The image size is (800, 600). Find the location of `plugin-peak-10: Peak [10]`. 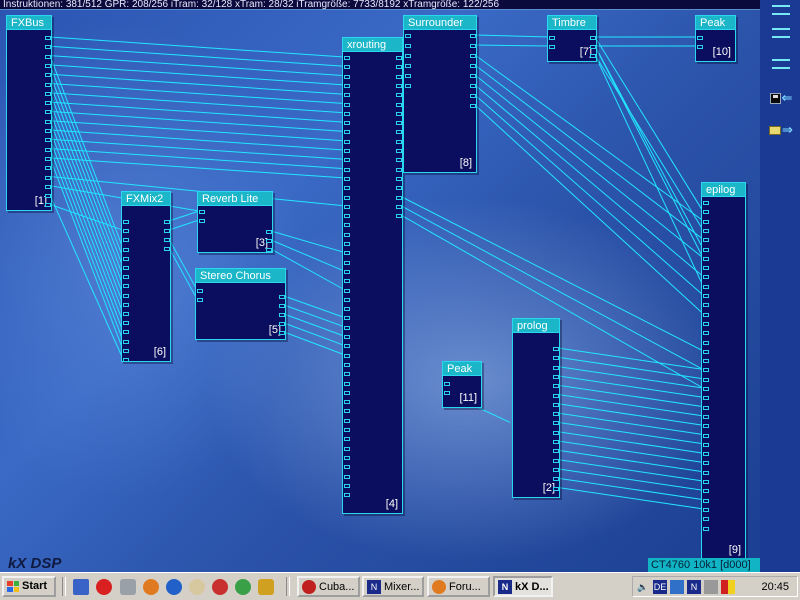

plugin-peak-10: Peak [10] is located at coordinates (715, 38).